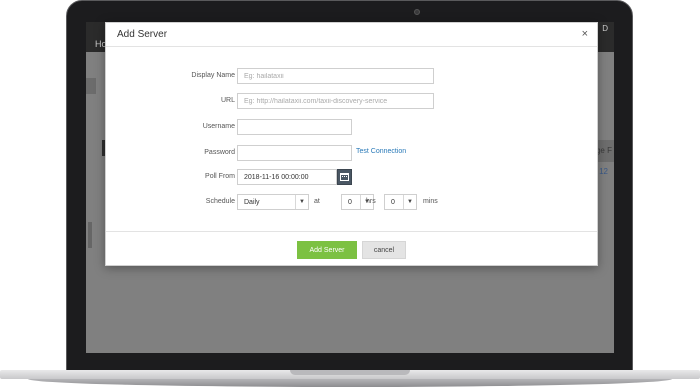 This screenshot has height=389, width=700. Describe the element at coordinates (142, 34) in the screenshot. I see `dialog-title: Add Server` at that location.